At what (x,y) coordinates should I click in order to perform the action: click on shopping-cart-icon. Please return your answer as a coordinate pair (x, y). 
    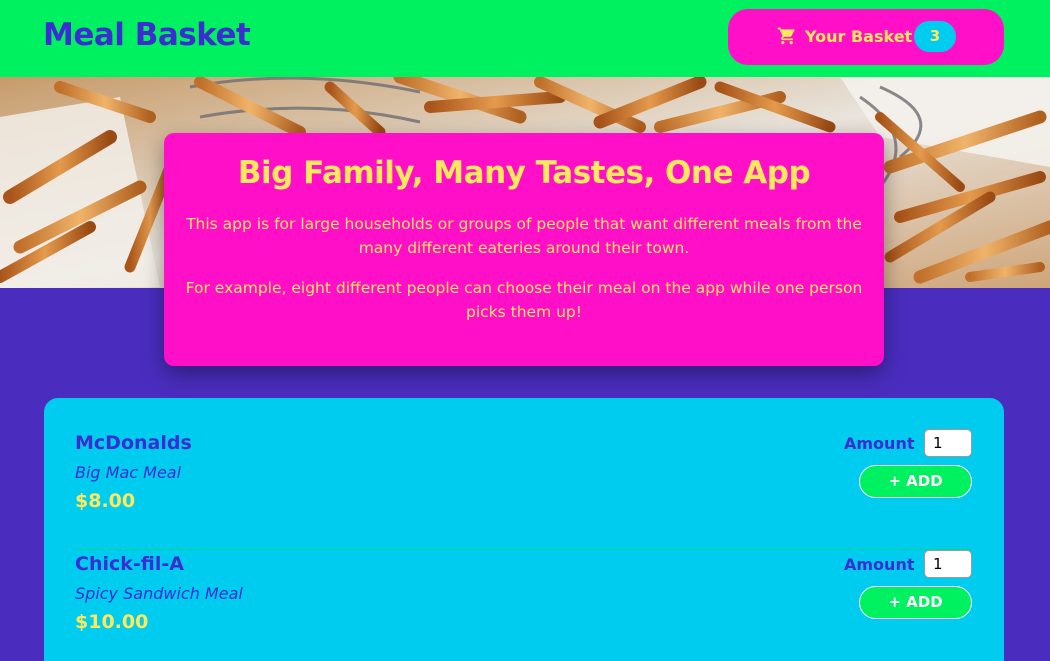
    Looking at the image, I should click on (786, 36).